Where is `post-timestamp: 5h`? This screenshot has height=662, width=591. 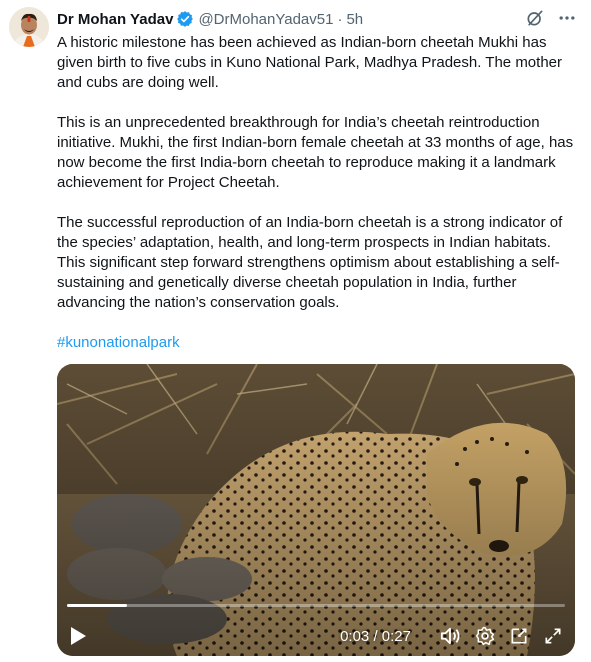
post-timestamp: 5h is located at coordinates (354, 19).